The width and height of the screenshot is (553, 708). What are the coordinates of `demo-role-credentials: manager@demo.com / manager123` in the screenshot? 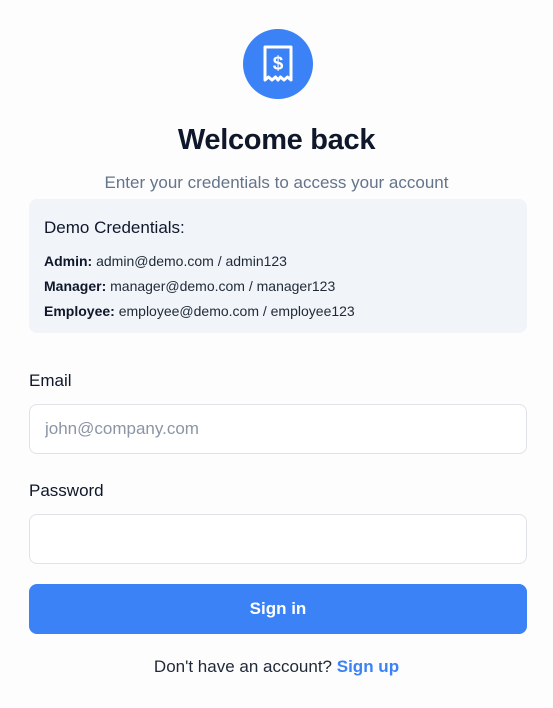 It's located at (223, 286).